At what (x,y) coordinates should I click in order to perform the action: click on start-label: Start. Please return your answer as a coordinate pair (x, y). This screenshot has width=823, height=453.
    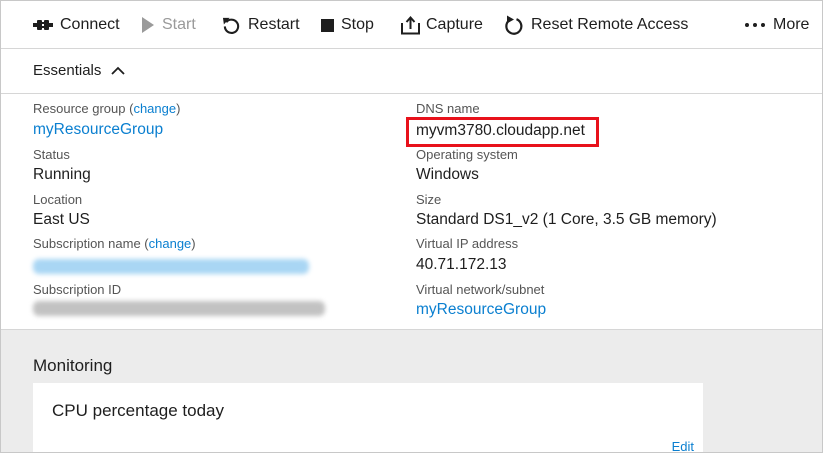
    Looking at the image, I should click on (179, 24).